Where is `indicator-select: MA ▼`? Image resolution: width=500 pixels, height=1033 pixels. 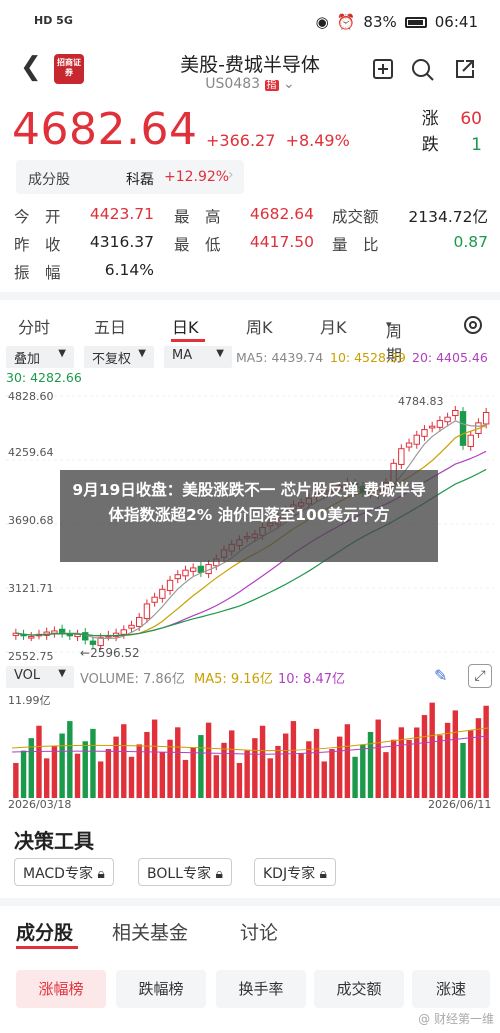
indicator-select: MA ▼ is located at coordinates (198, 357).